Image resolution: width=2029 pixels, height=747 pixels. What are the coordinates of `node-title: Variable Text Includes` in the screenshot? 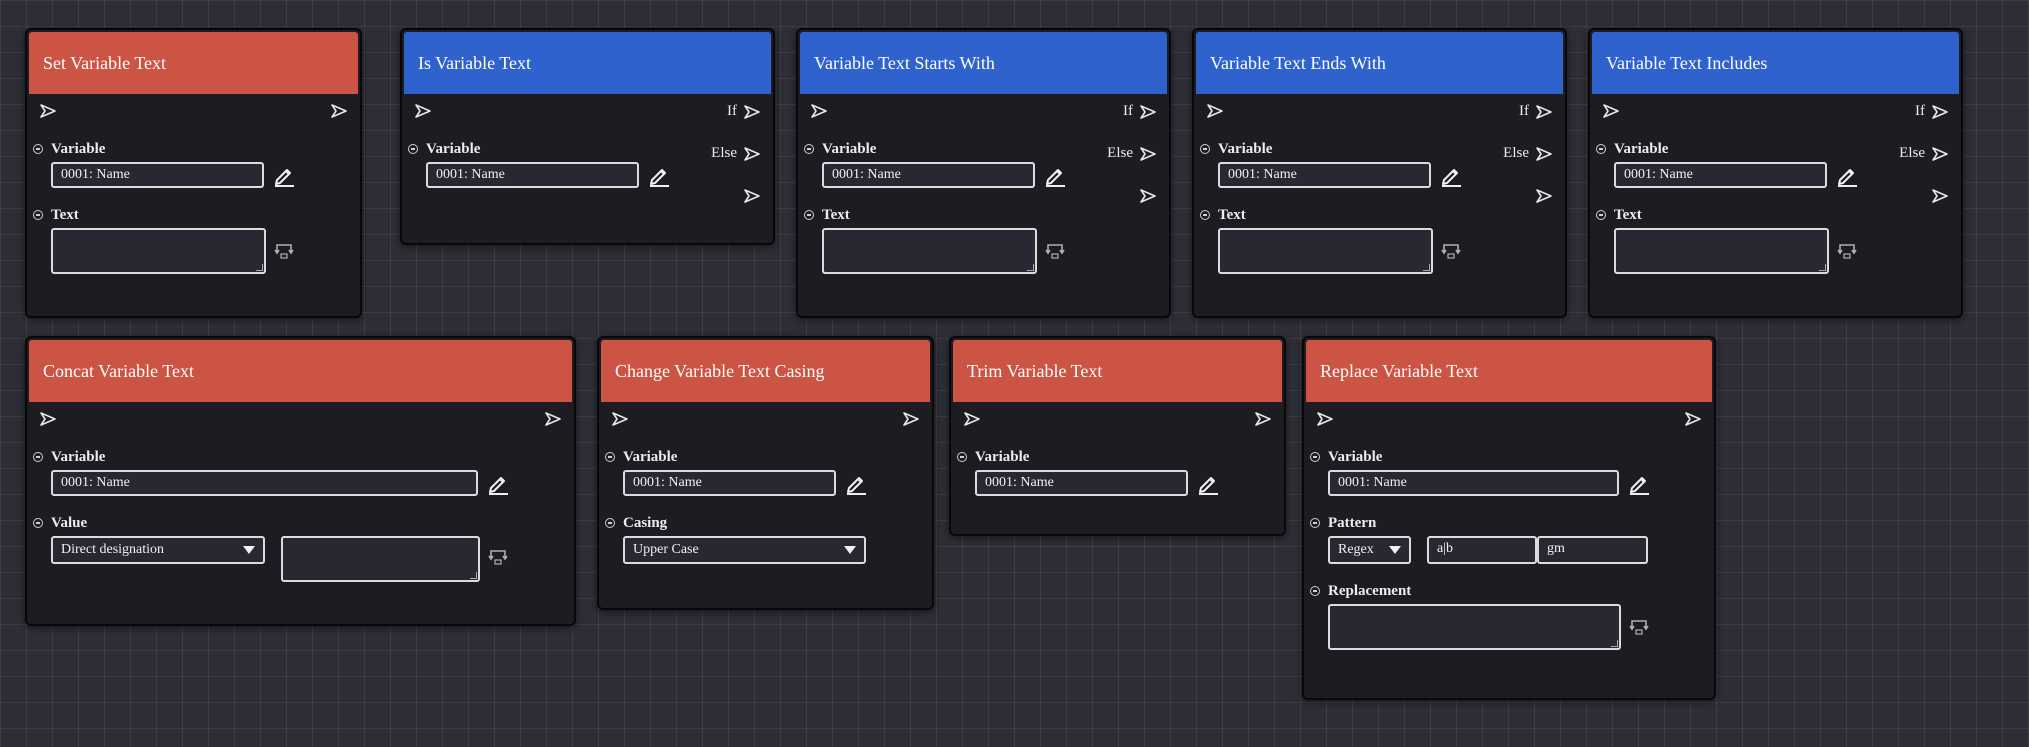 It's located at (1775, 63).